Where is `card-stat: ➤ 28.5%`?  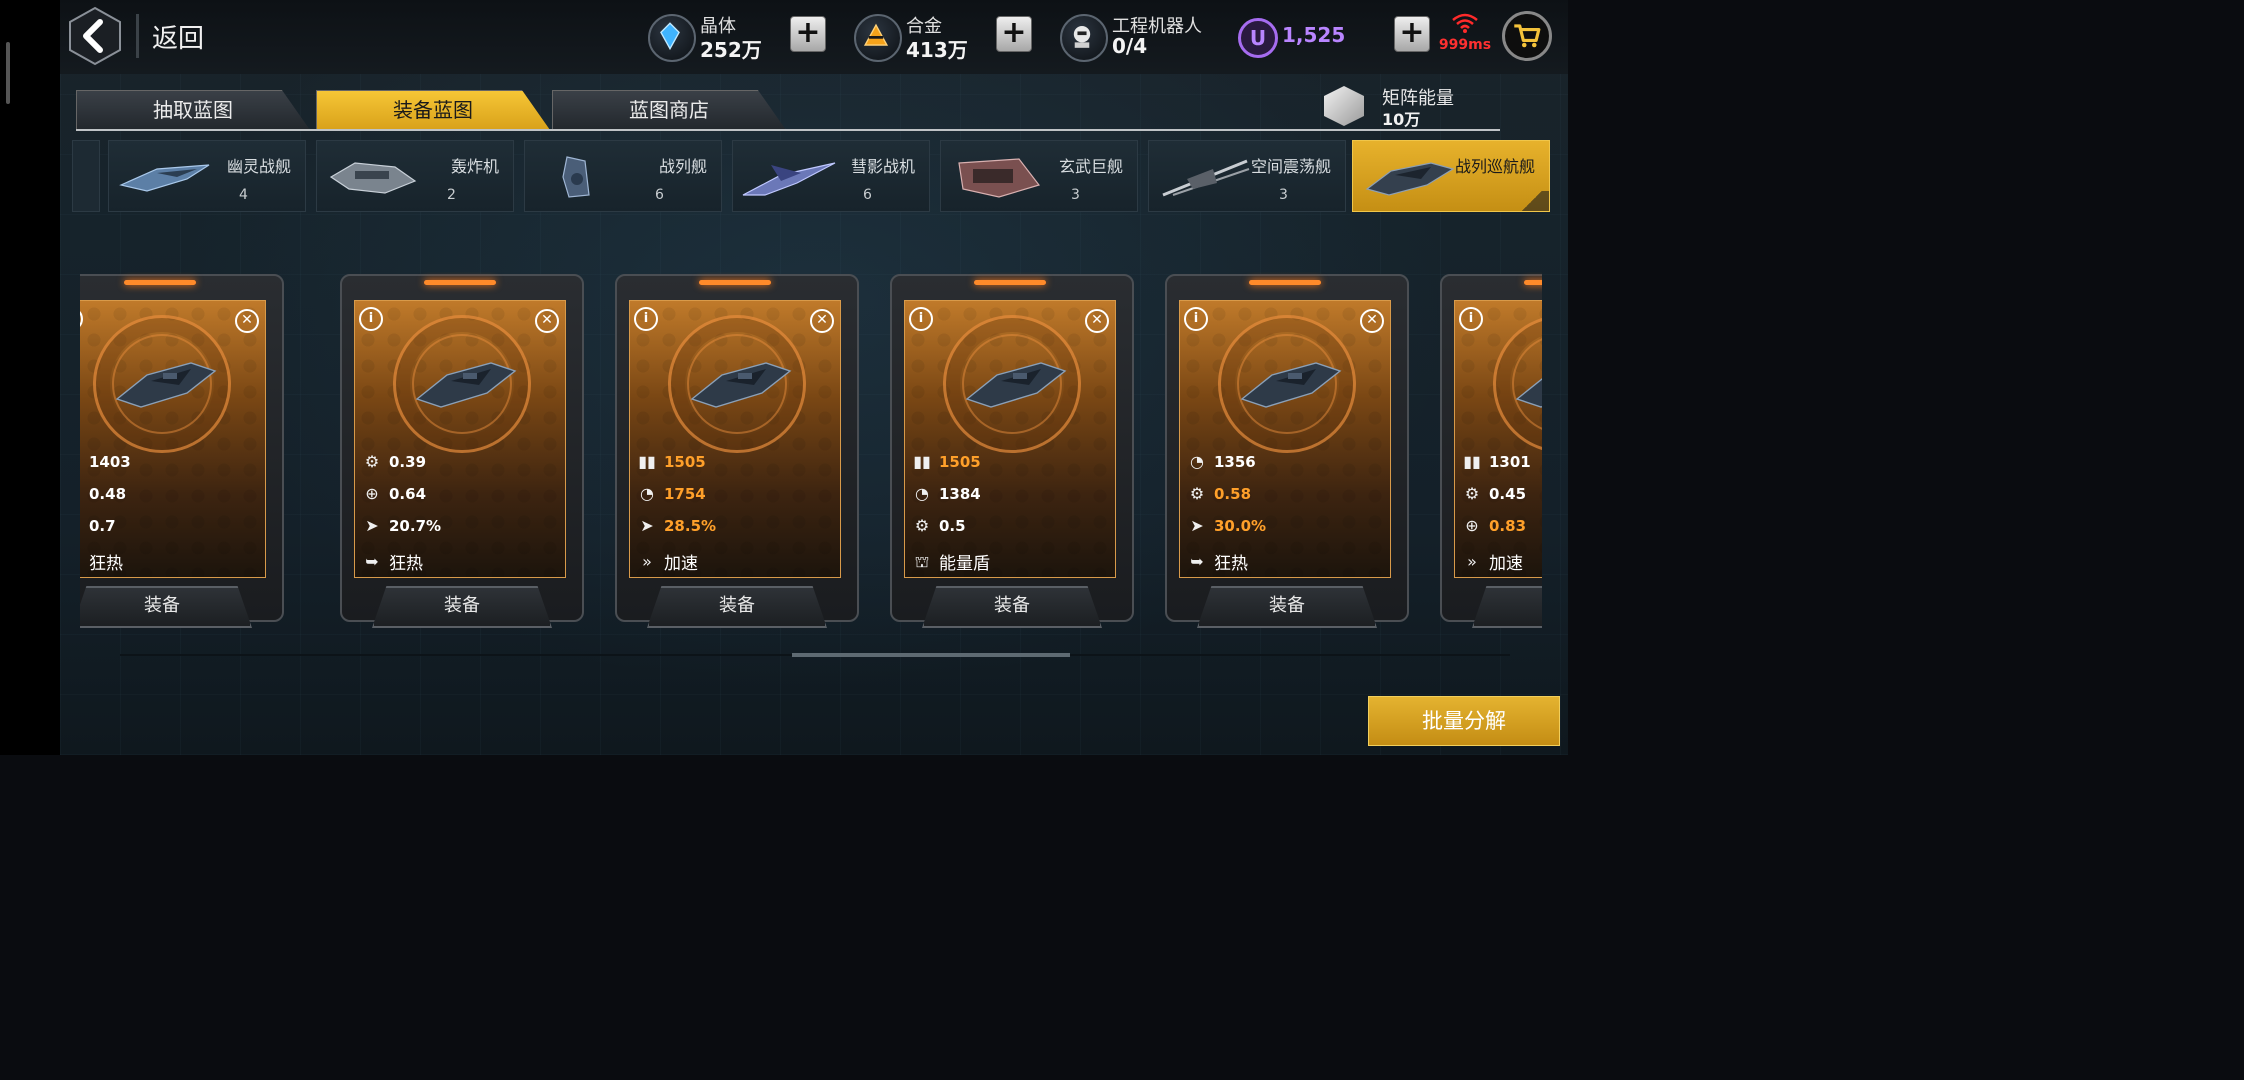 card-stat: ➤ 28.5% is located at coordinates (676, 527).